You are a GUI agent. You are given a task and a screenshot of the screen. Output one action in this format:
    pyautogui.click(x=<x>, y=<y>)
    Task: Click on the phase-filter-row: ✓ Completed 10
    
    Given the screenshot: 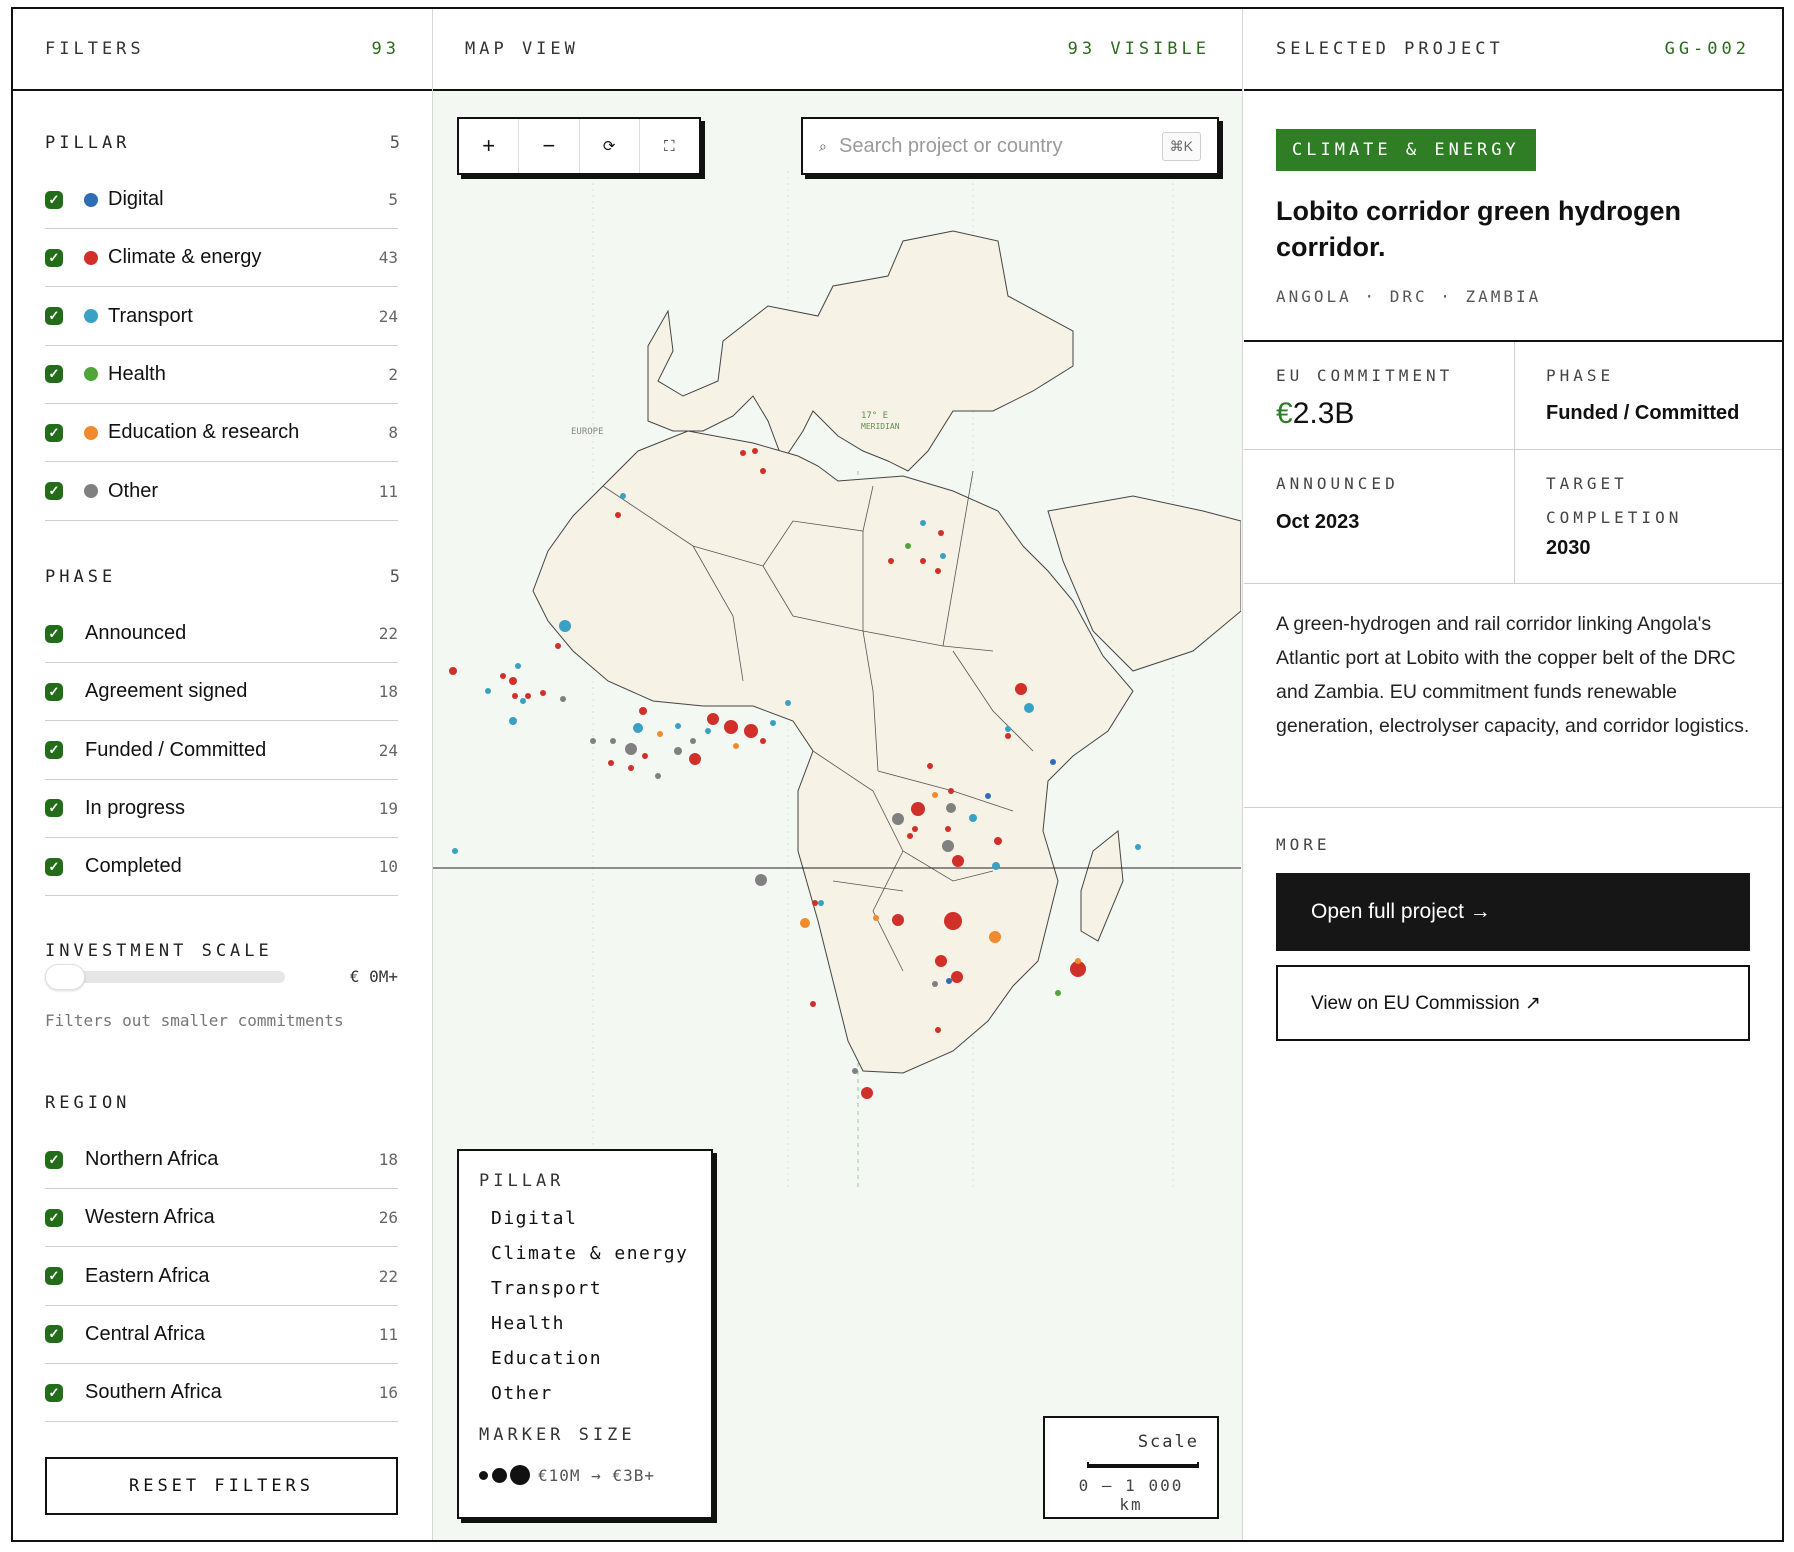 What is the action you would take?
    pyautogui.click(x=221, y=867)
    